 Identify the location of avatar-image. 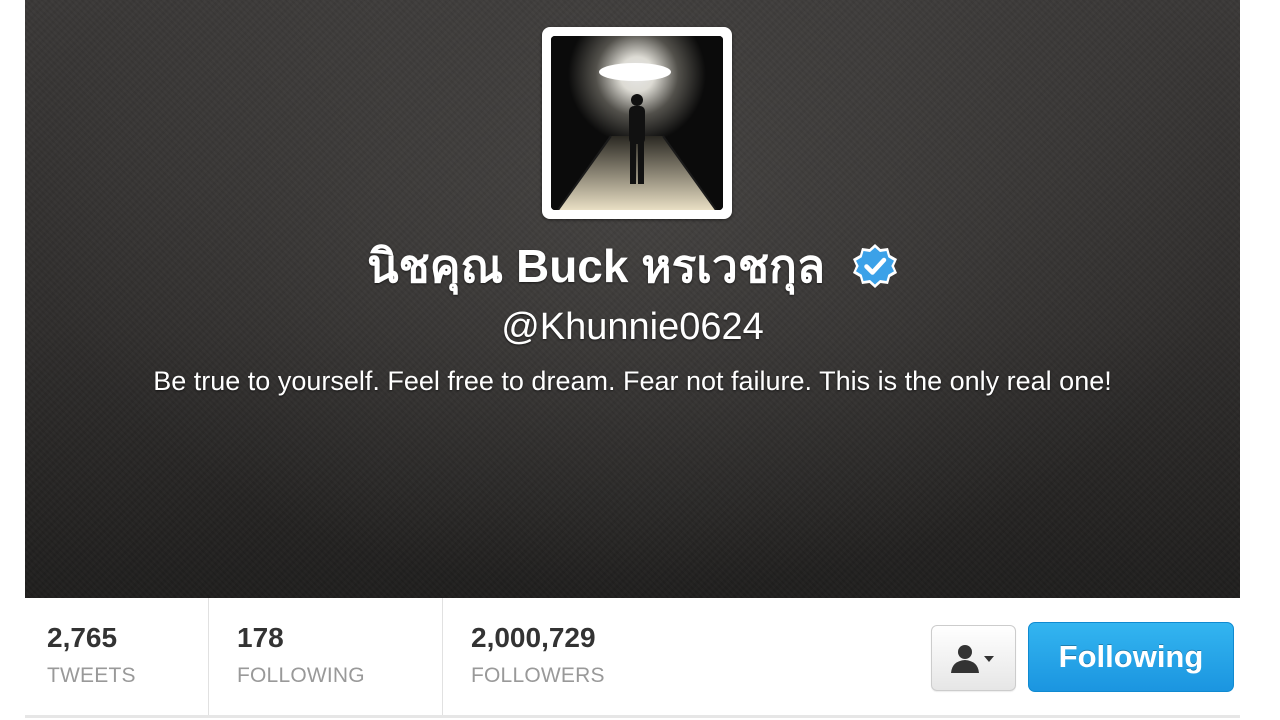
(637, 123).